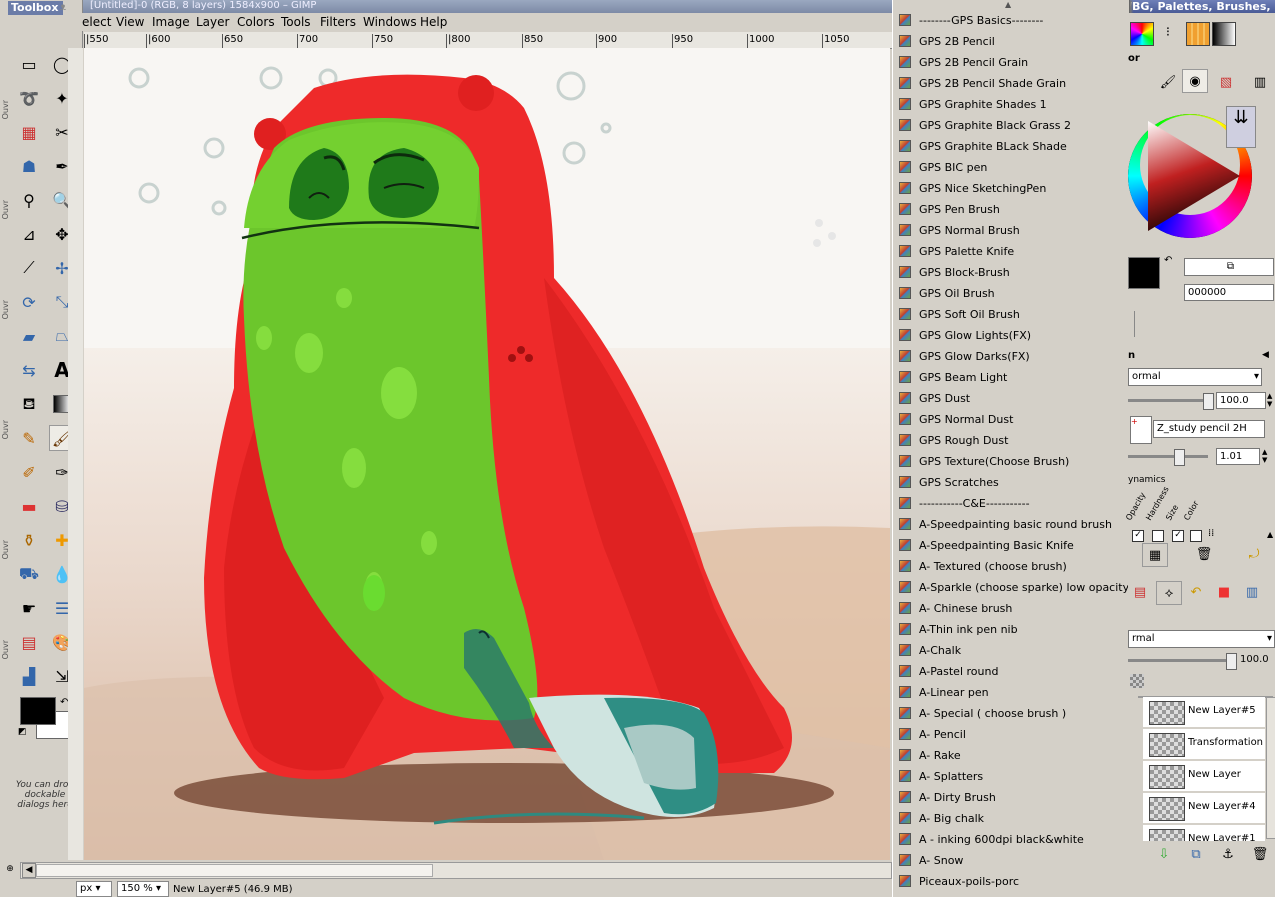 The image size is (1275, 897). What do you see at coordinates (1260, 82) in the screenshot?
I see `palette-tab-icon: ▥` at bounding box center [1260, 82].